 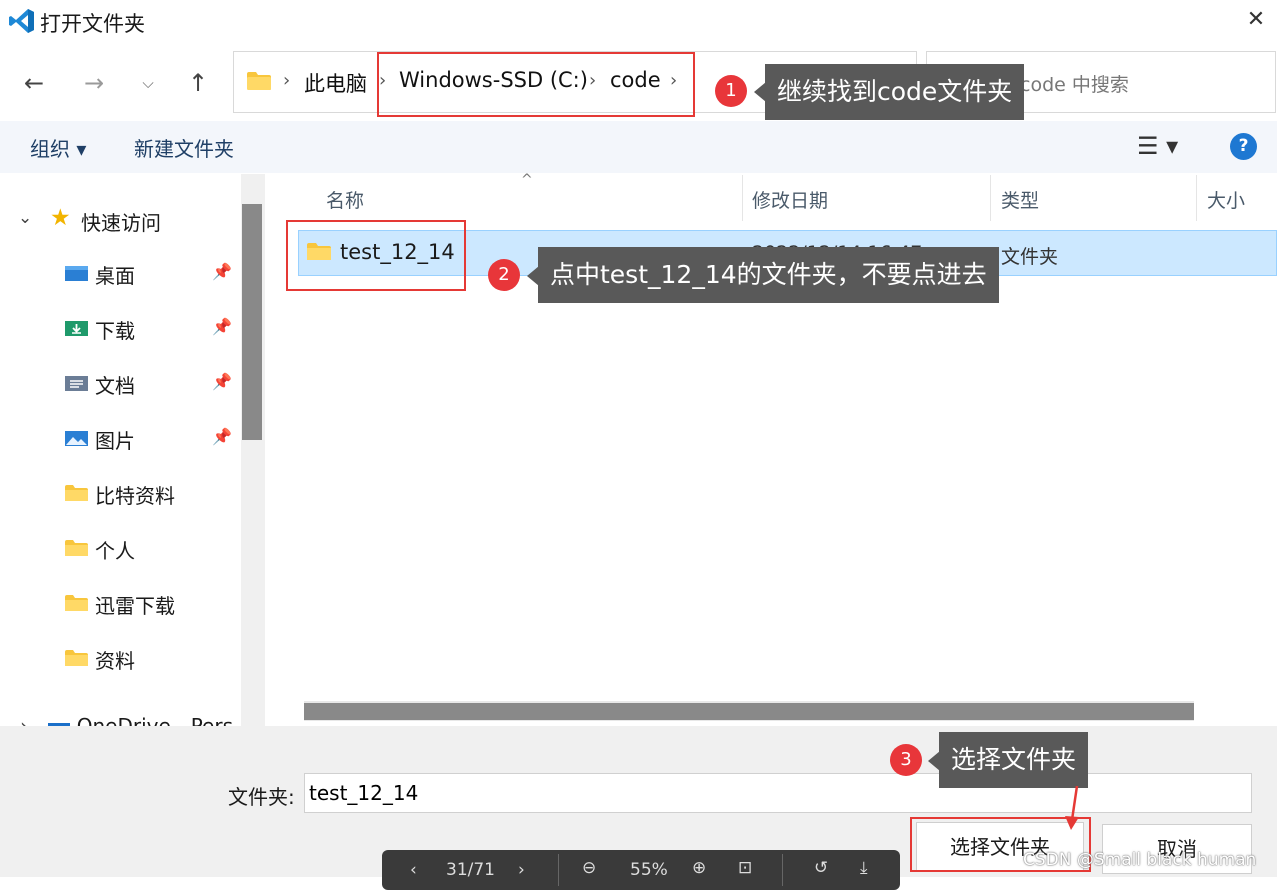 I want to click on folder-name-input, so click(x=778, y=793).